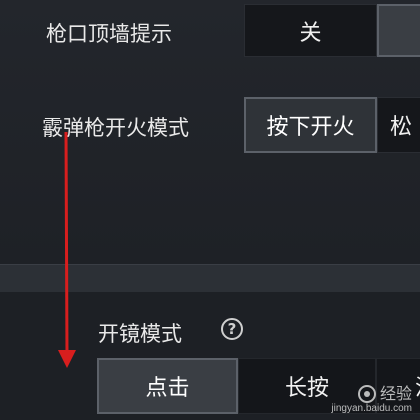 Image resolution: width=420 pixels, height=420 pixels. Describe the element at coordinates (395, 394) in the screenshot. I see `watermark-text: 经验` at that location.